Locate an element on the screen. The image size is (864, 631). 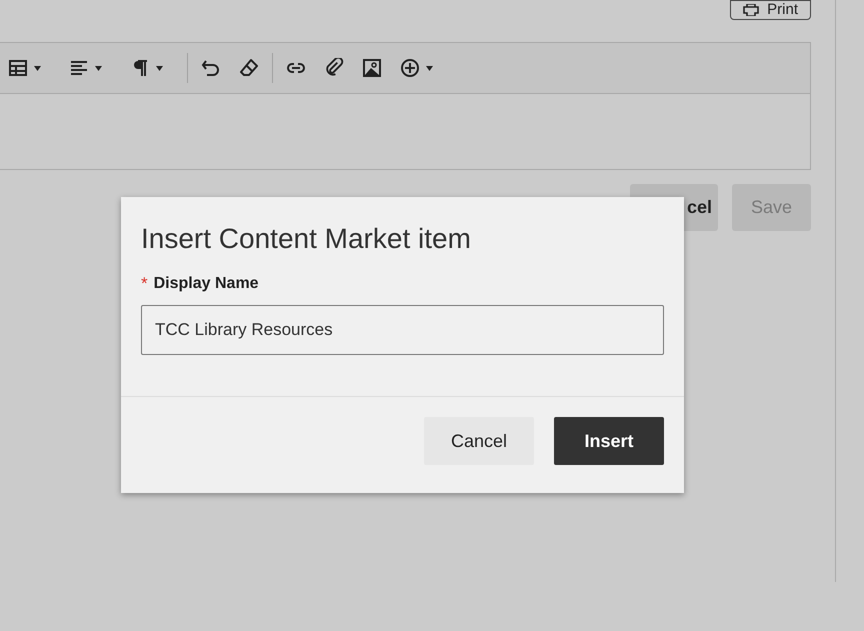
table-icon is located at coordinates (18, 68).